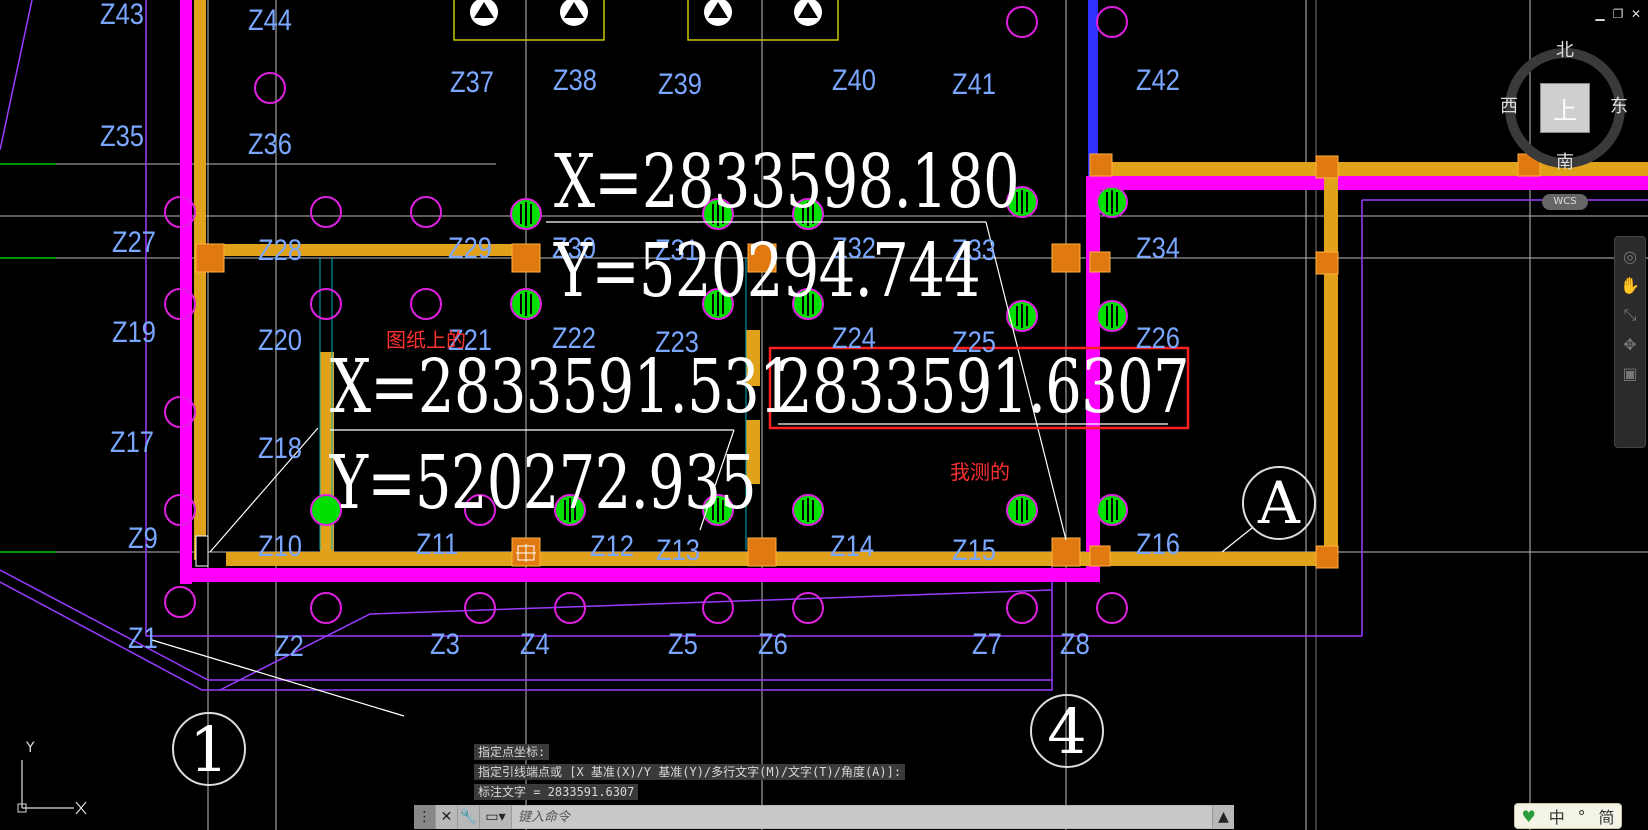  I want to click on command-history-line: 指定点坐标:, so click(512, 752).